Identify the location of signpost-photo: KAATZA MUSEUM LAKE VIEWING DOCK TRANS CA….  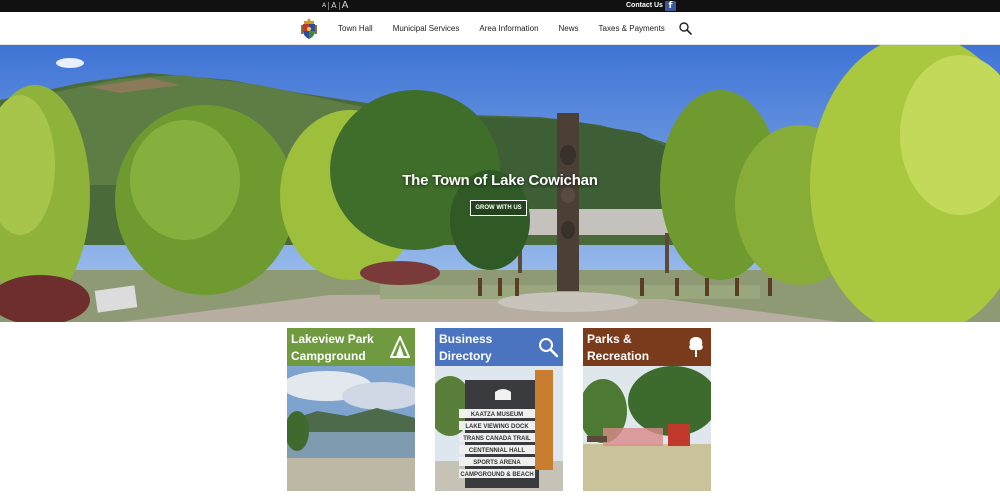
(499, 428).